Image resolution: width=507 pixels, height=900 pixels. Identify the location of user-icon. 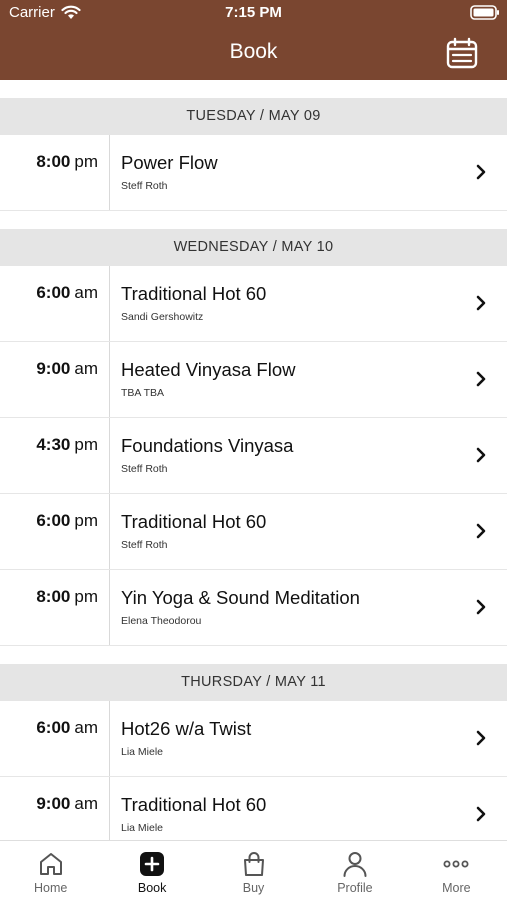
(355, 864).